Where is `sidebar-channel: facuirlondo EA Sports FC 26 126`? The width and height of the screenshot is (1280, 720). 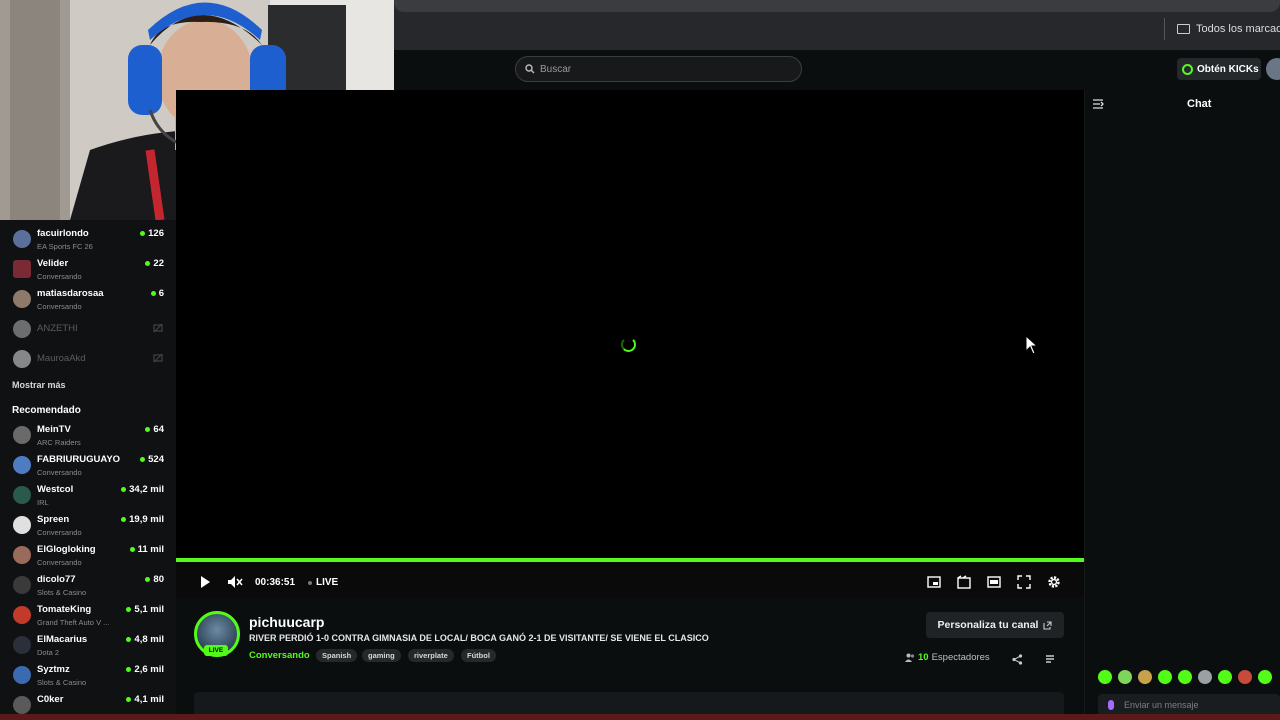 sidebar-channel: facuirlondo EA Sports FC 26 126 is located at coordinates (88, 239).